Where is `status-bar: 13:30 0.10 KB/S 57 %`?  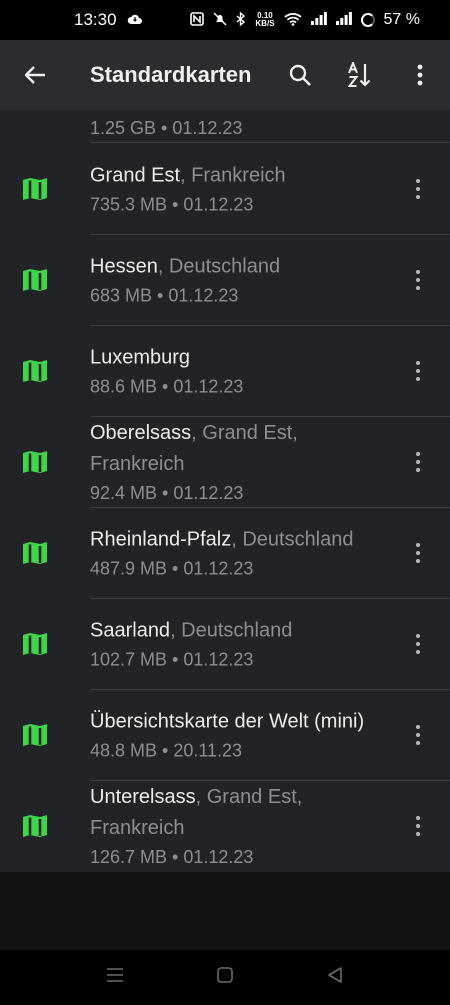 status-bar: 13:30 0.10 KB/S 57 % is located at coordinates (225, 20).